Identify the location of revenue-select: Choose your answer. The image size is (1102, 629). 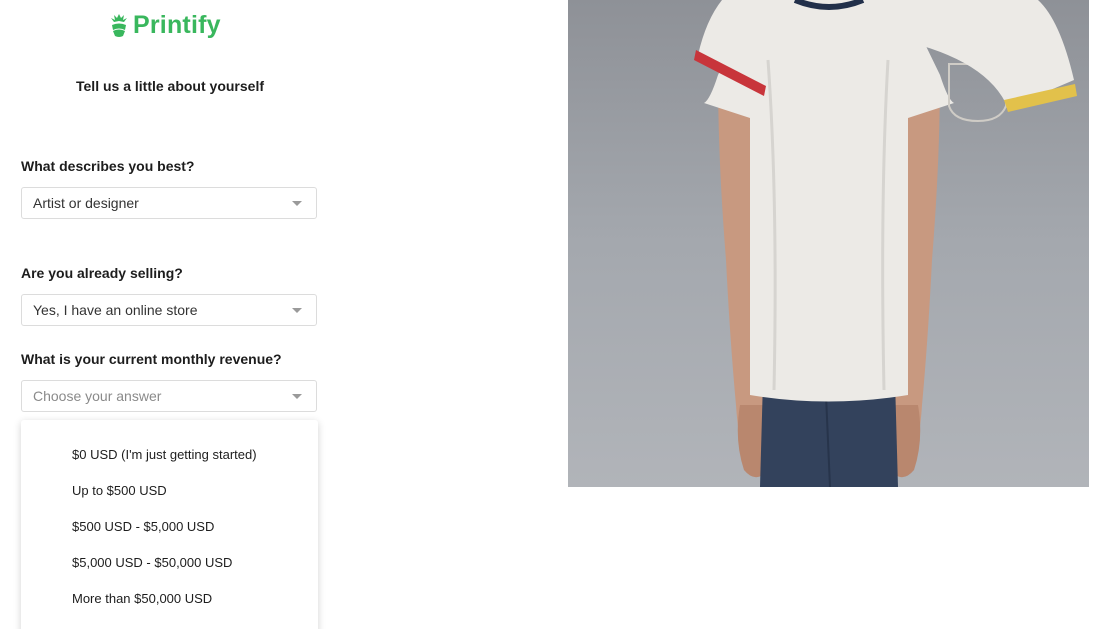
(169, 396).